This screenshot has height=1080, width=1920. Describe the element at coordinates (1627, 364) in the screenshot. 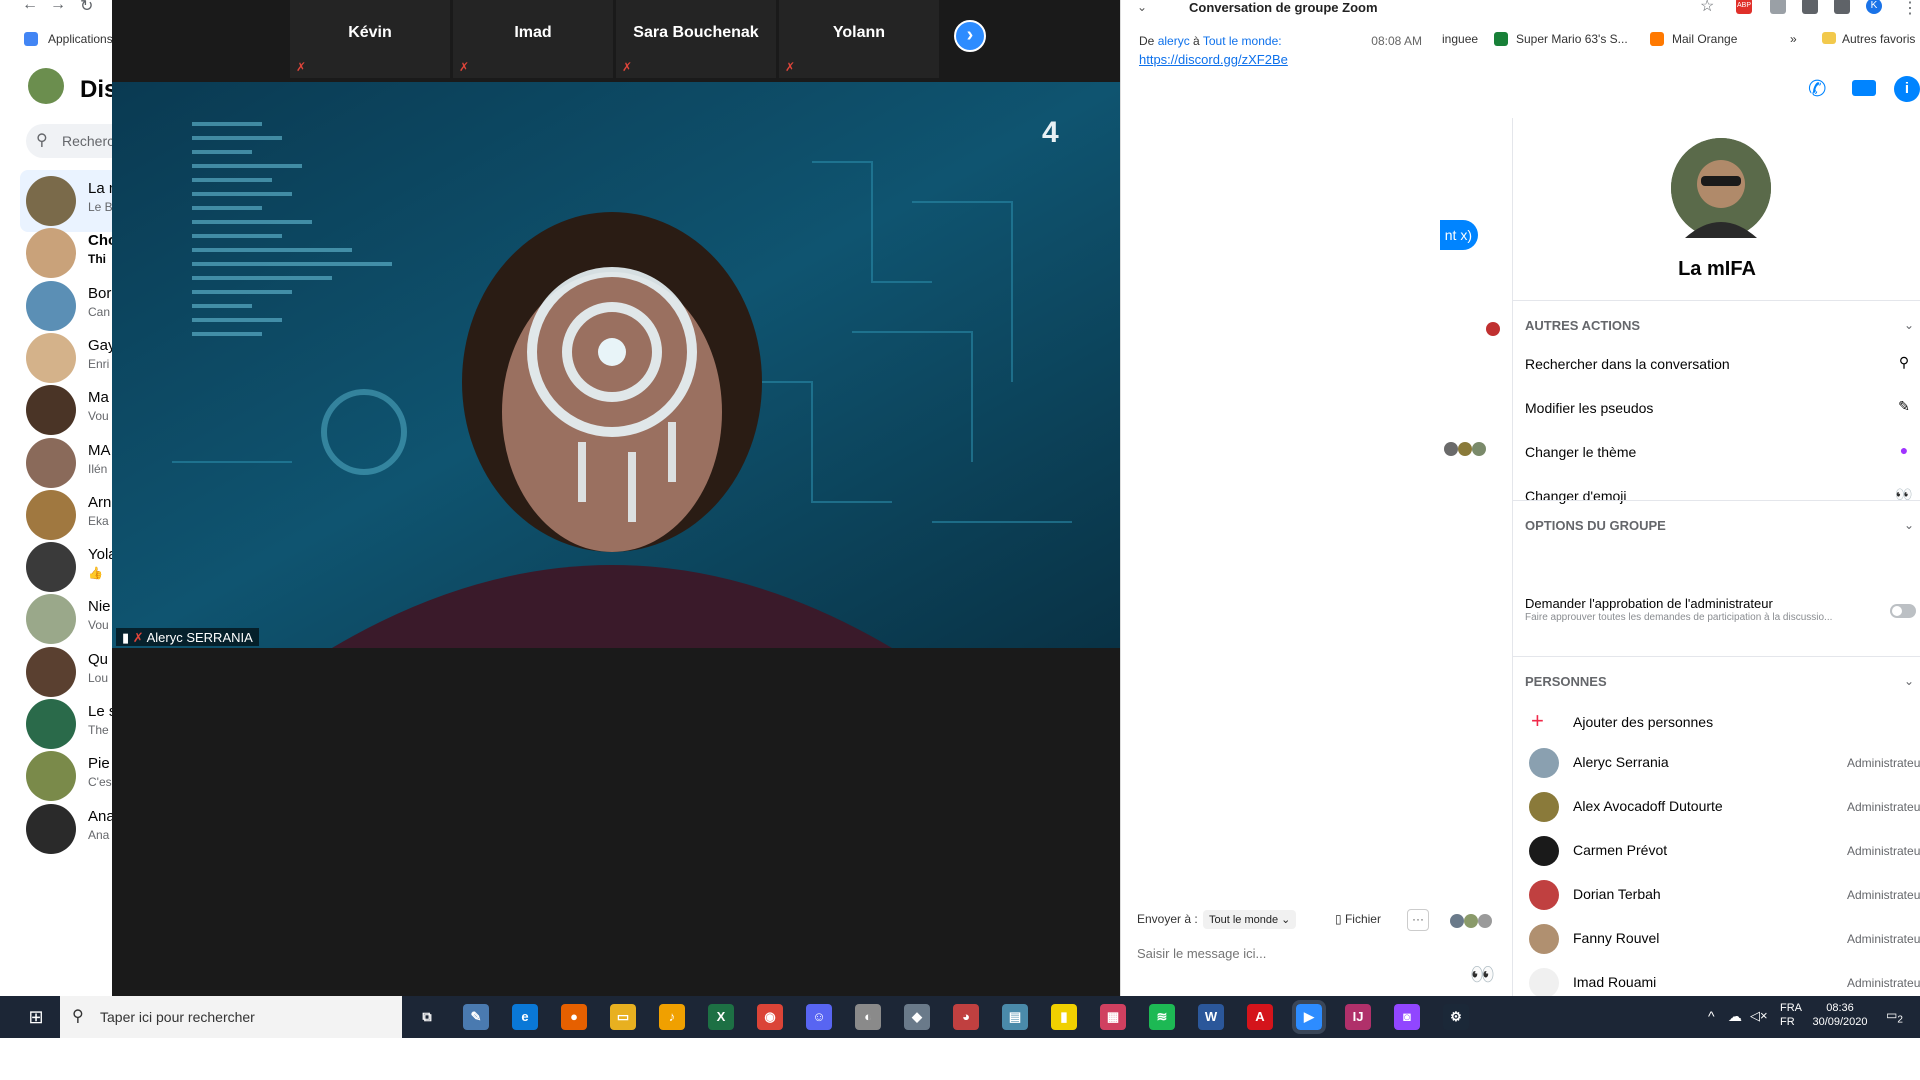

I see `action-item: Rechercher dans la conversation` at that location.